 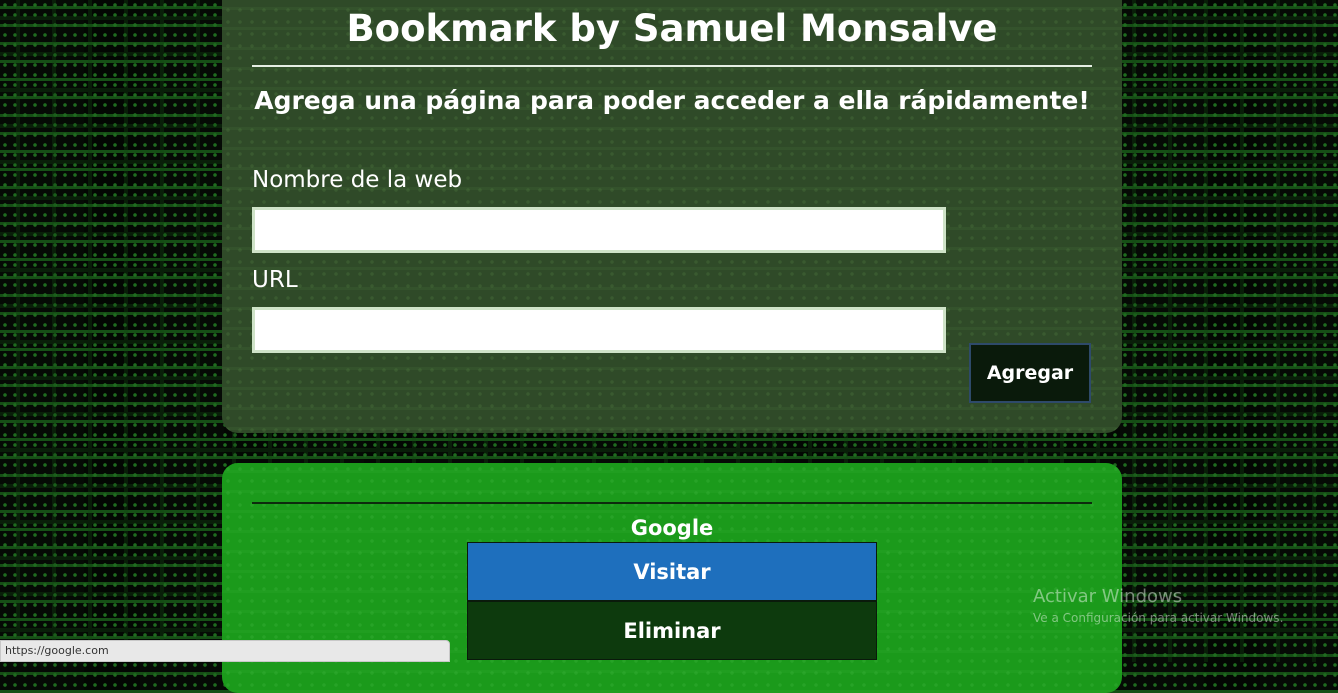 I want to click on delete-button: Eliminar, so click(x=672, y=630).